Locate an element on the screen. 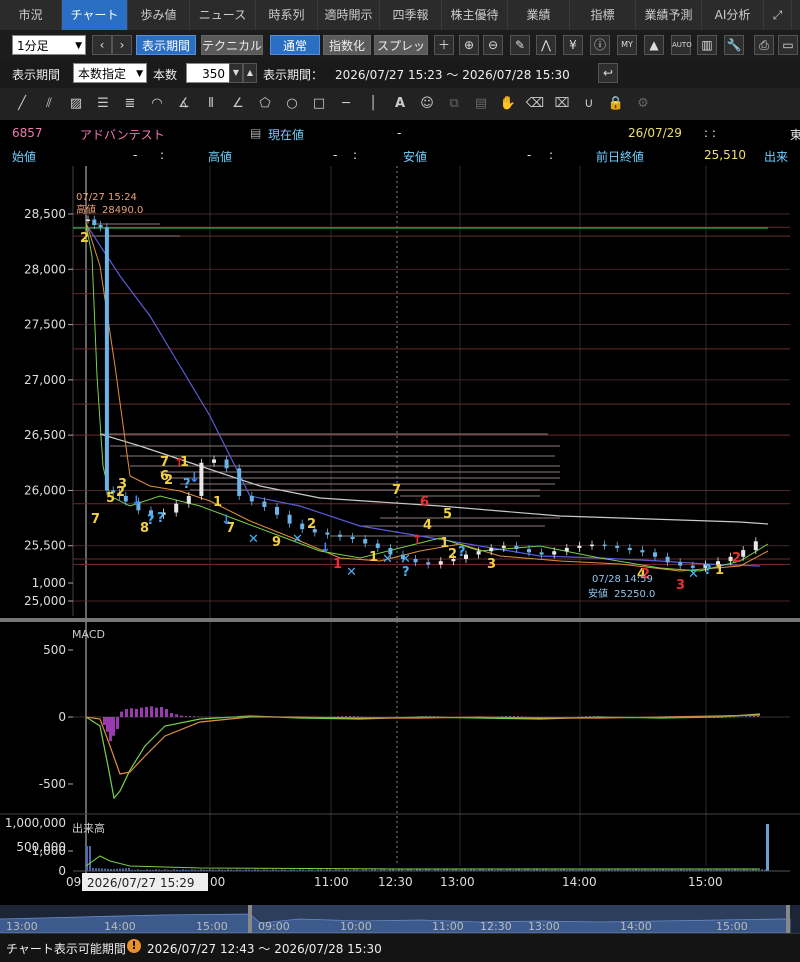 The image size is (800, 962). tab-timeseries: 時系列 is located at coordinates (287, 15).